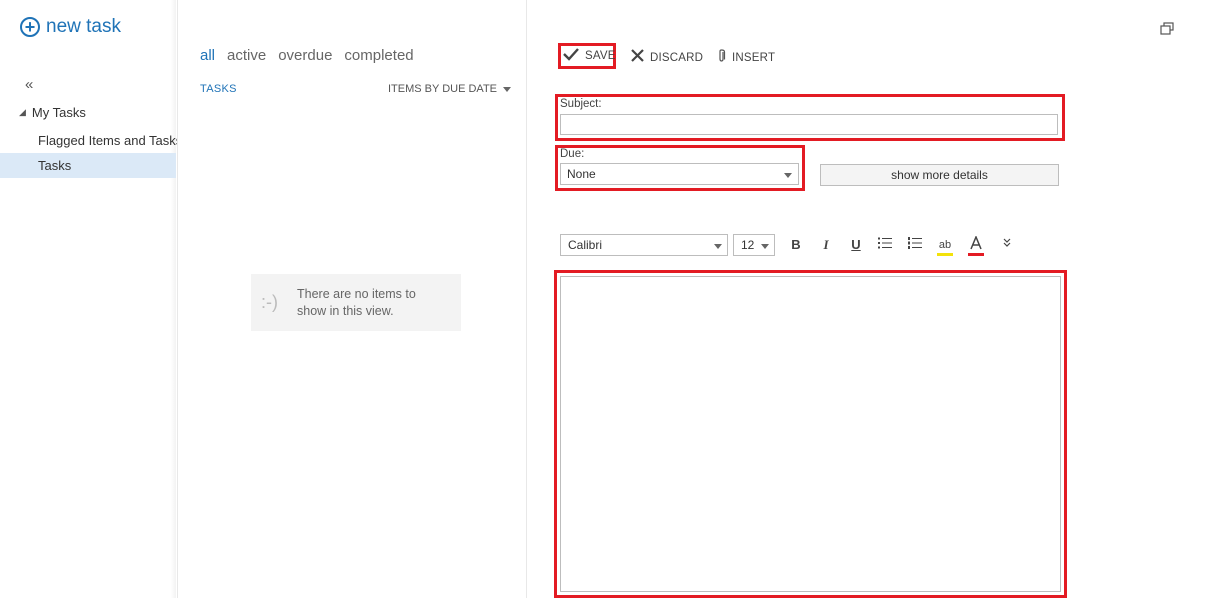 The height and width of the screenshot is (598, 1213). I want to click on caret-icon, so click(507, 89).